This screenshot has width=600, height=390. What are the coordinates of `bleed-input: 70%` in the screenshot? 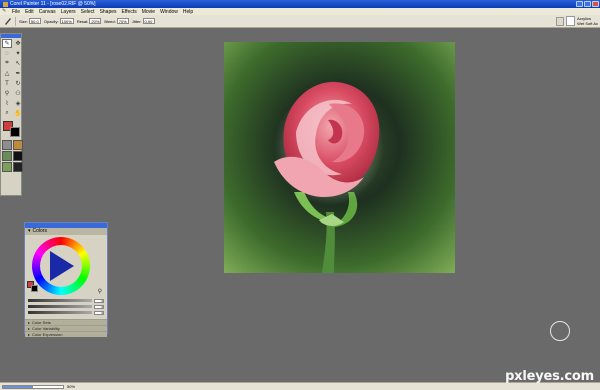 It's located at (122, 21).